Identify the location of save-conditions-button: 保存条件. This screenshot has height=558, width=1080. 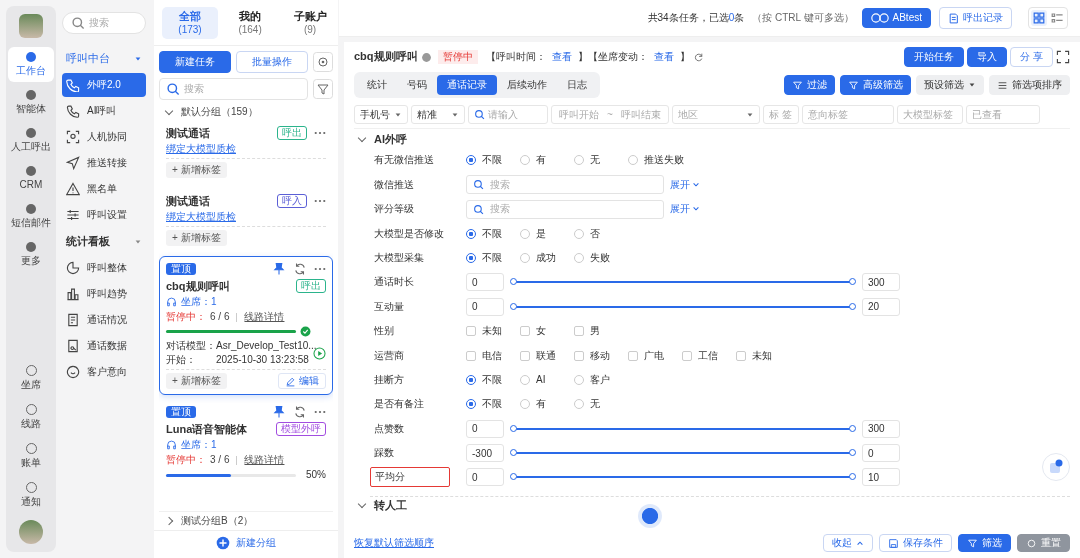
(915, 543).